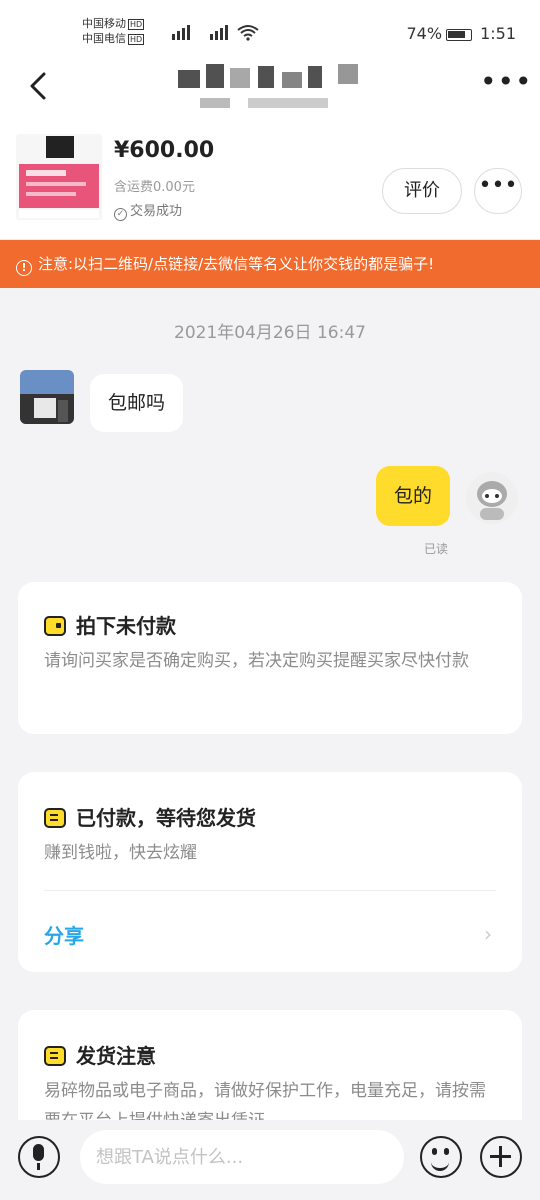 The width and height of the screenshot is (540, 1200). I want to click on status-card-unpaid: 拍下未付款 请询问买家是否确定购买，若决定购买提醒买家尽快付款, so click(270, 658).